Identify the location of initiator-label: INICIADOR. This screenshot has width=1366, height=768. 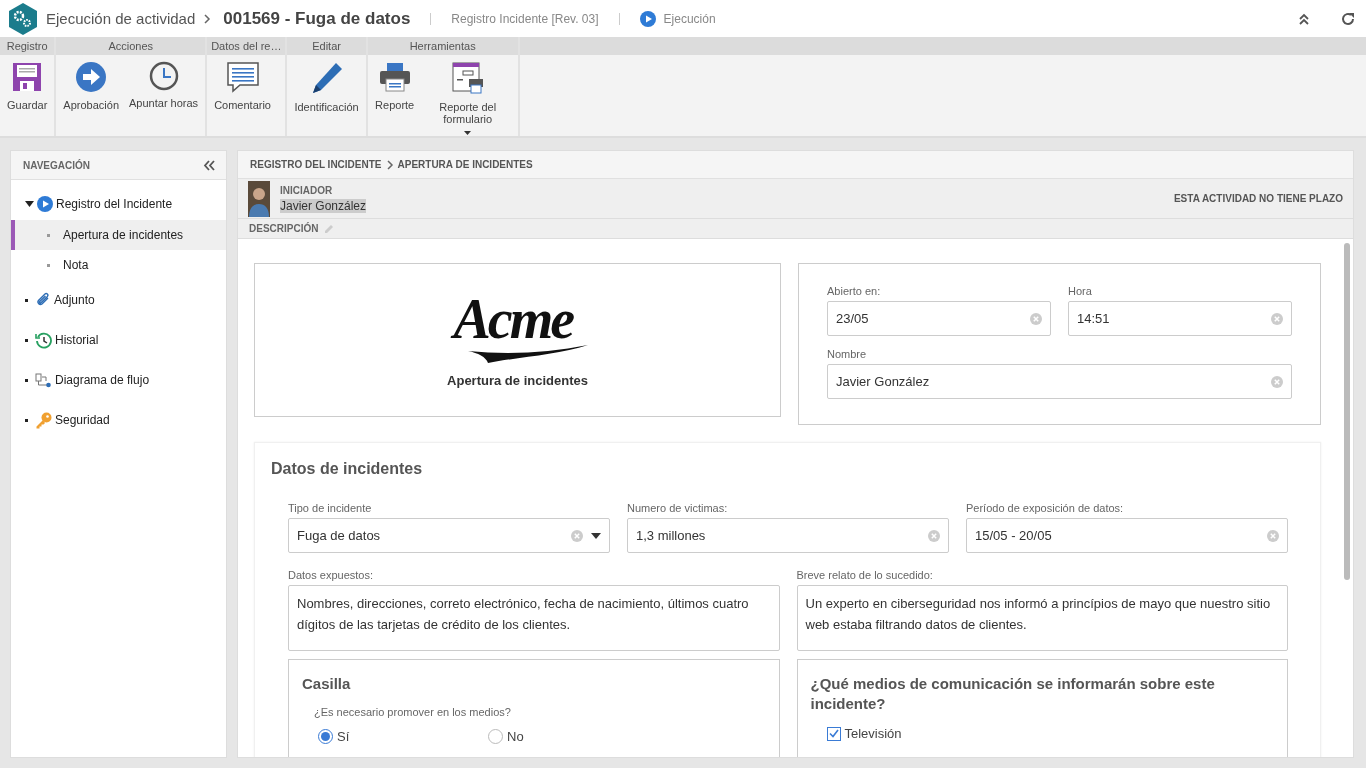
(307, 190).